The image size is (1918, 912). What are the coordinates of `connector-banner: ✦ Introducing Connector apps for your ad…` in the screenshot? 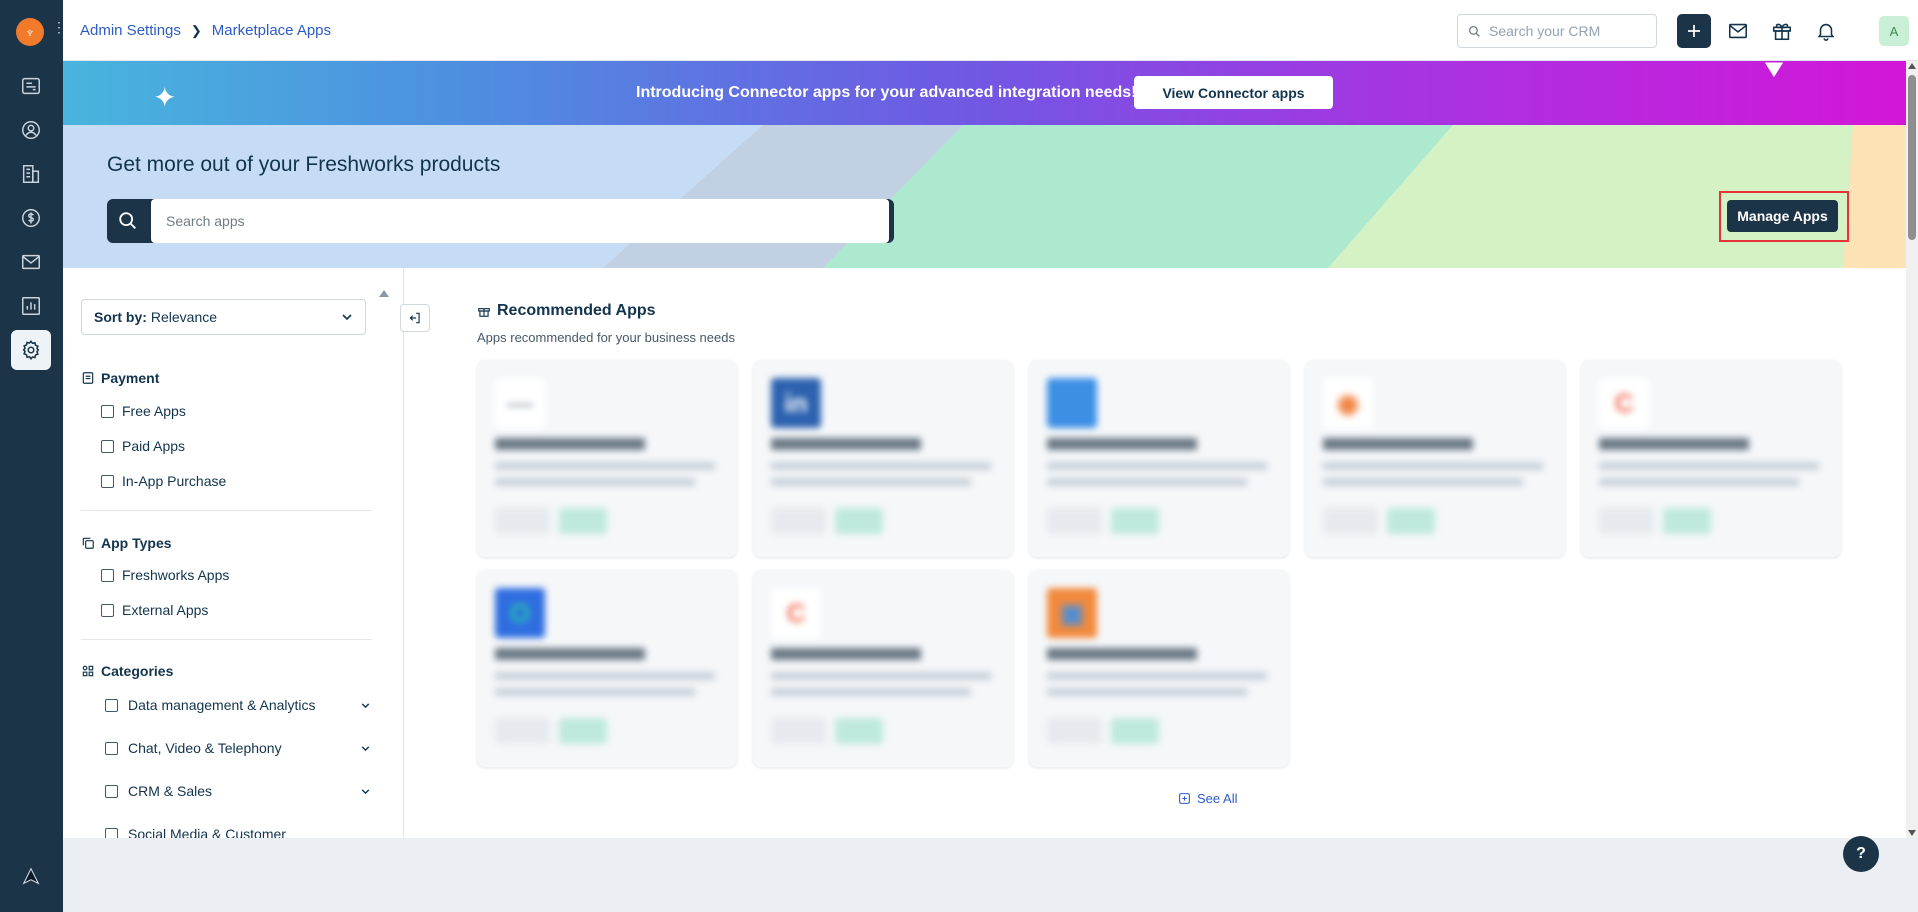 It's located at (985, 93).